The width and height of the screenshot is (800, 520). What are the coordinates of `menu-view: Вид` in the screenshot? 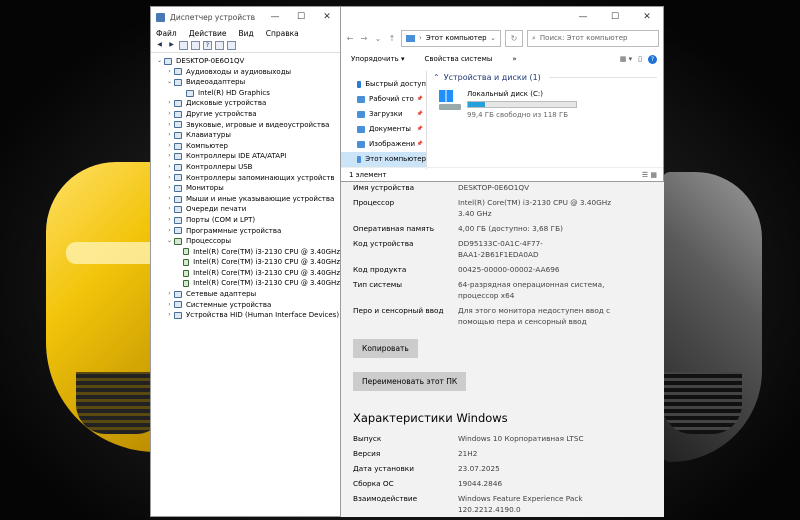 It's located at (245, 33).